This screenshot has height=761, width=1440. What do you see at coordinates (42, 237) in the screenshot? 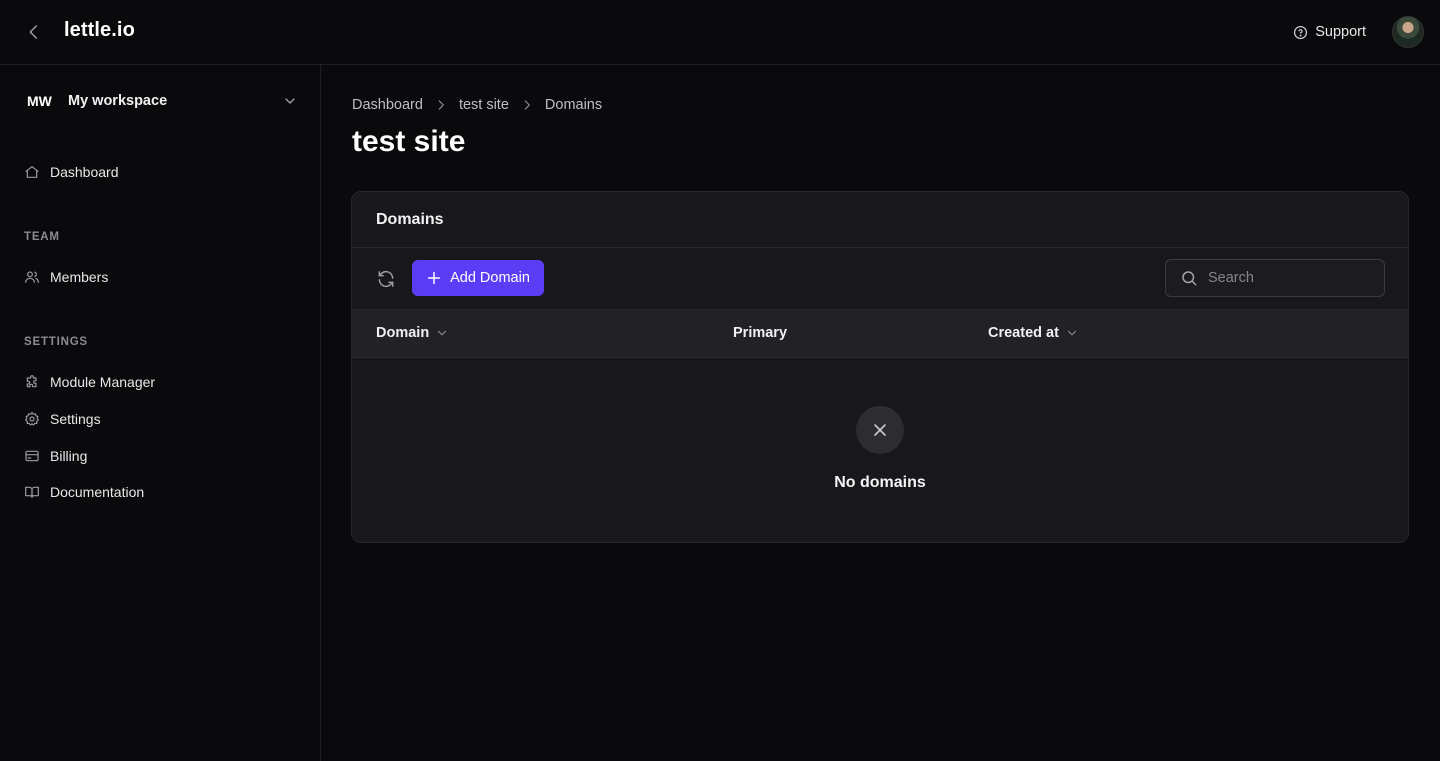
I see `section-label-team: TEAM` at bounding box center [42, 237].